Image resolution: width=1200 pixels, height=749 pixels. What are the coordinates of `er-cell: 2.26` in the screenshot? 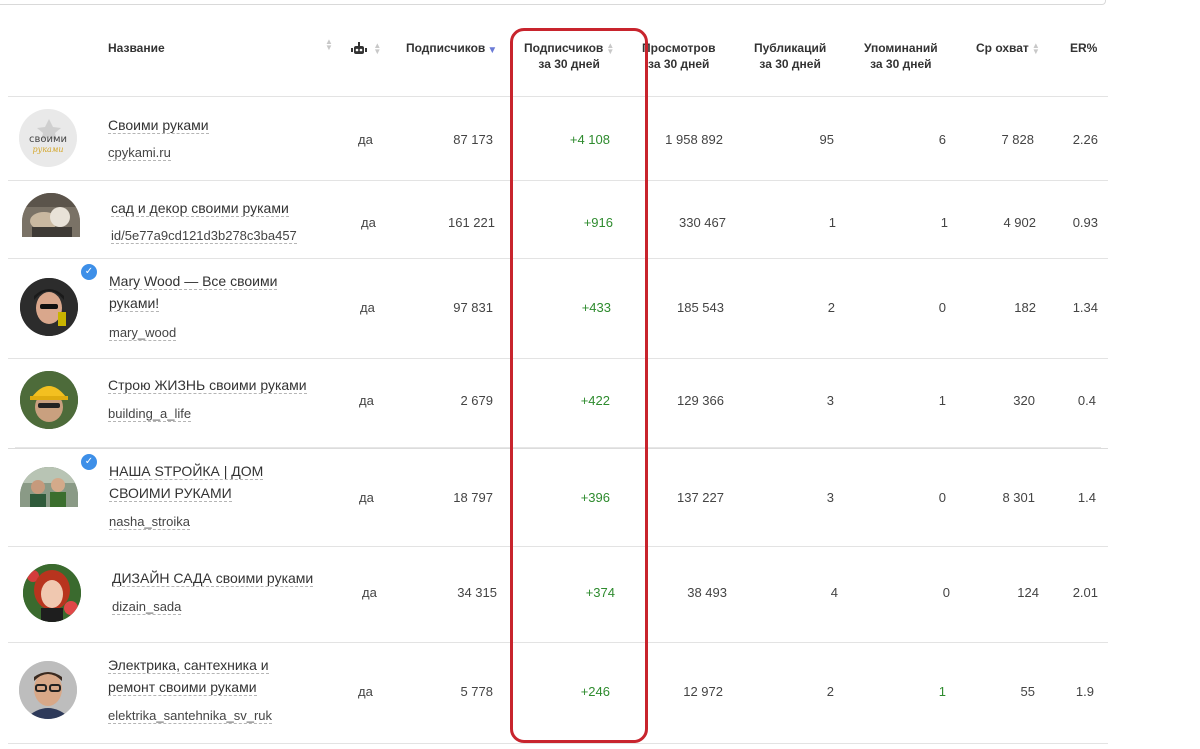 It's located at (1085, 139).